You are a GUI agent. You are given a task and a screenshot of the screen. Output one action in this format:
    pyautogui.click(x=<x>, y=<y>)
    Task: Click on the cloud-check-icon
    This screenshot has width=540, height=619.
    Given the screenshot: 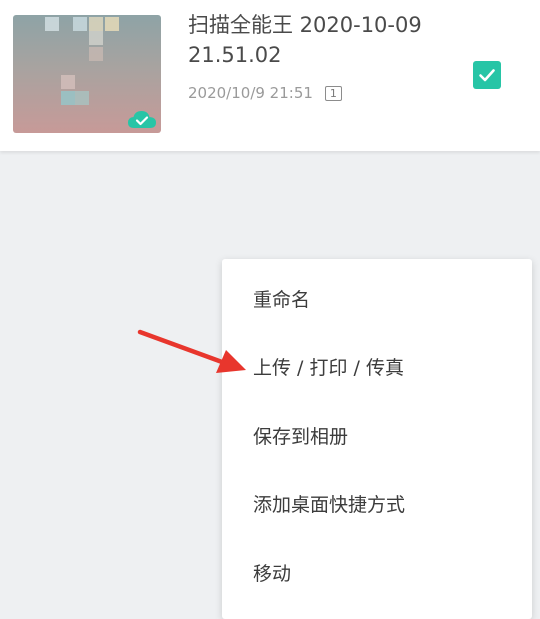 What is the action you would take?
    pyautogui.click(x=142, y=119)
    